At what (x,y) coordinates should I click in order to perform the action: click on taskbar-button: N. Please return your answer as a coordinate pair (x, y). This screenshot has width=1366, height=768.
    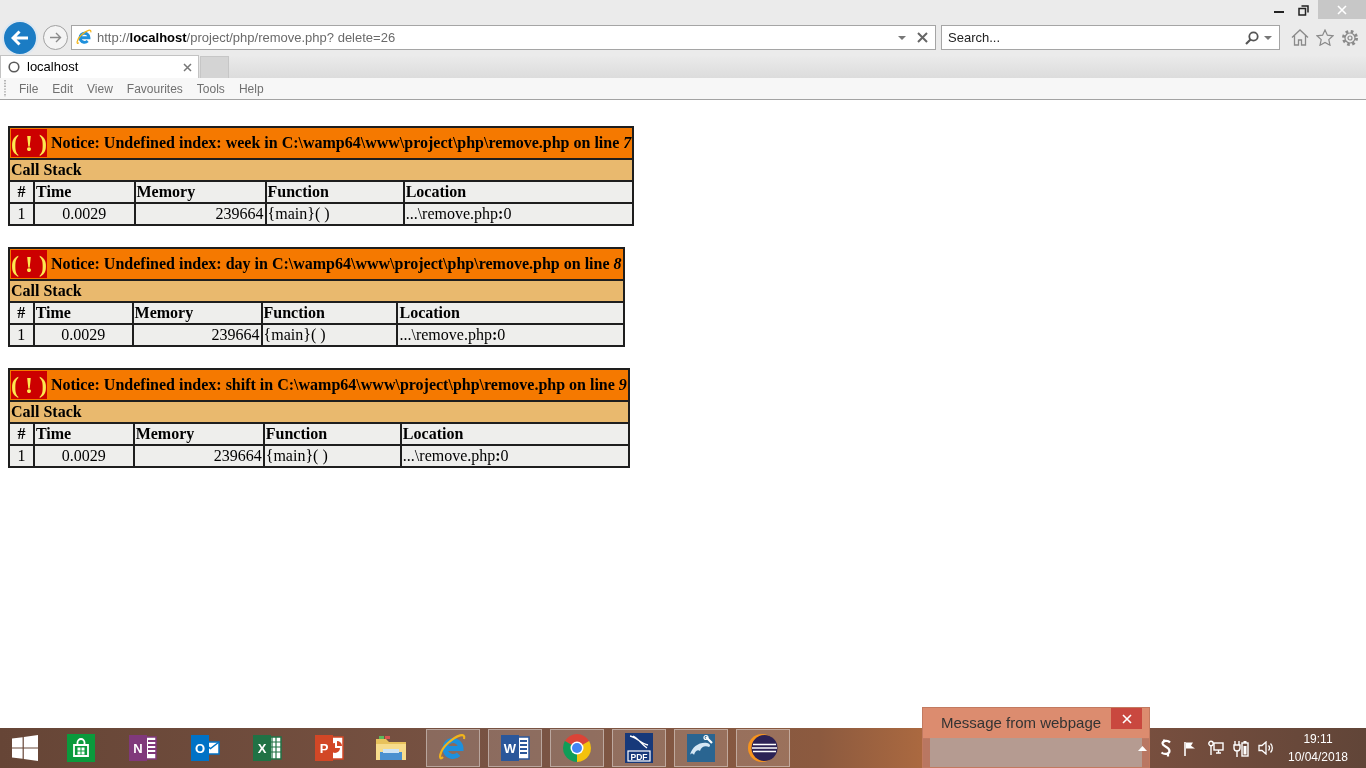
    Looking at the image, I should click on (143, 748).